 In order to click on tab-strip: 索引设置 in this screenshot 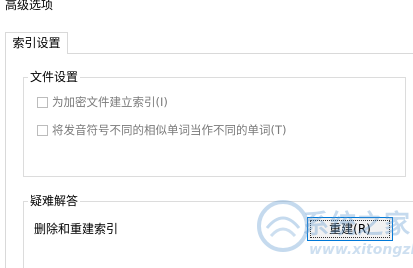, I will do `click(206, 43)`.